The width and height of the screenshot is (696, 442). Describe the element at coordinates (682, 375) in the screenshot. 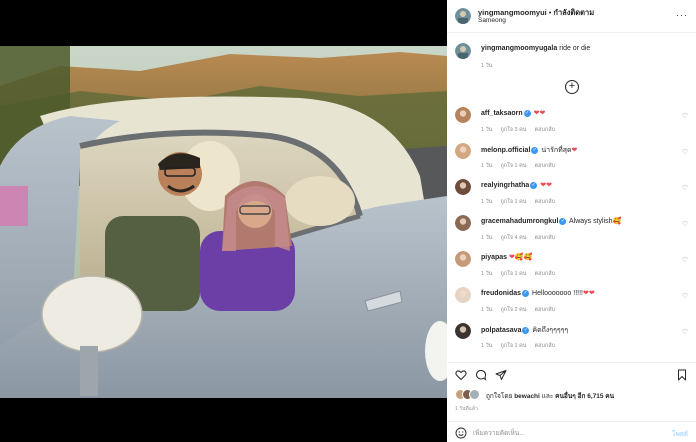

I see `bookmark-icon` at that location.